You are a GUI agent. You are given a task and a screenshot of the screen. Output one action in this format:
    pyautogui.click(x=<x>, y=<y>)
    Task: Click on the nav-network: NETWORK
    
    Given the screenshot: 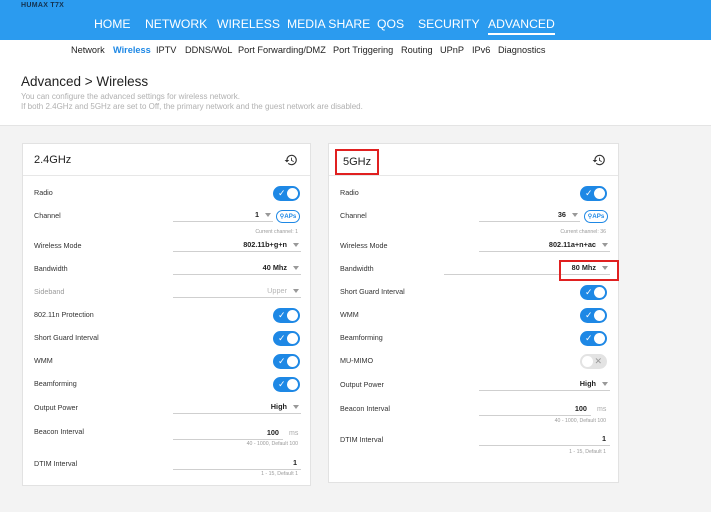 What is the action you would take?
    pyautogui.click(x=176, y=24)
    